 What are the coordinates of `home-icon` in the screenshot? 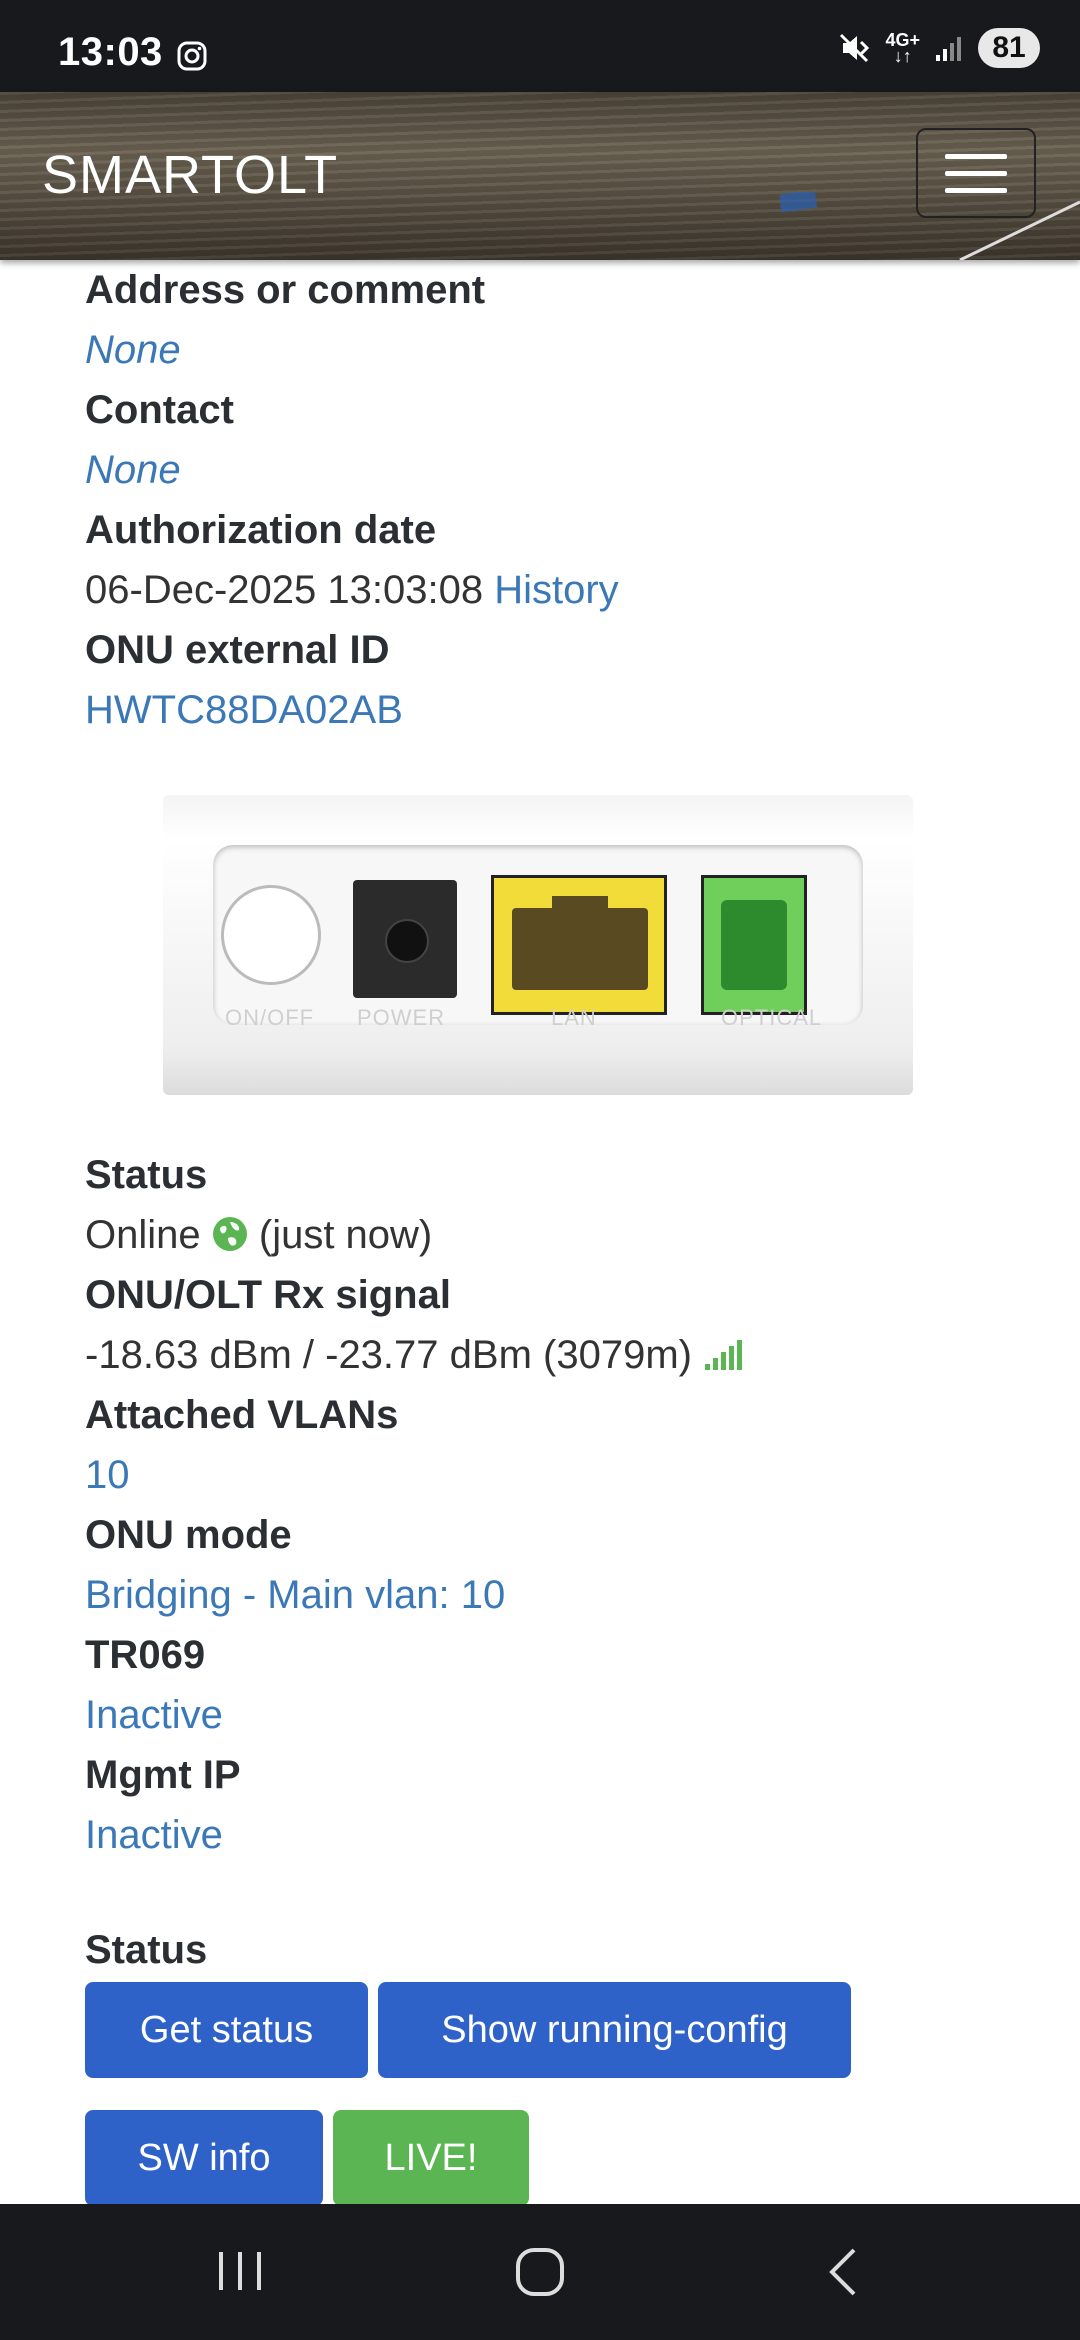 It's located at (540, 2272).